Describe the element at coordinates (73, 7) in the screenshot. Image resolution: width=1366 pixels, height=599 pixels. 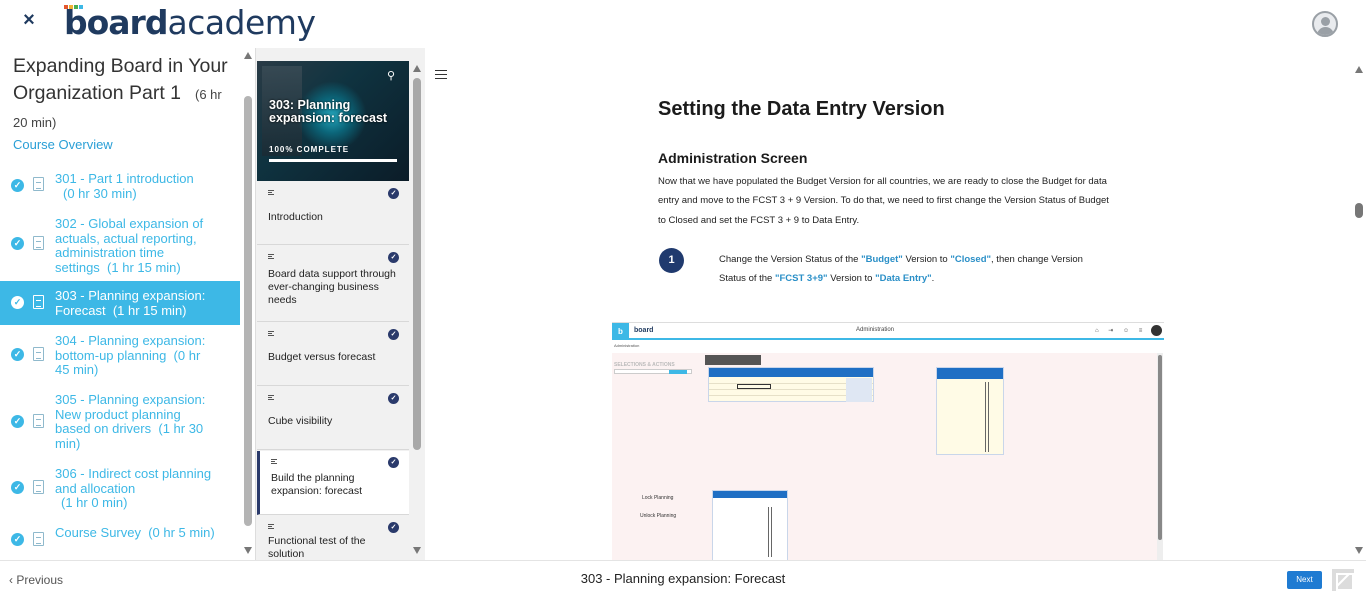
I see `logo-dots` at that location.